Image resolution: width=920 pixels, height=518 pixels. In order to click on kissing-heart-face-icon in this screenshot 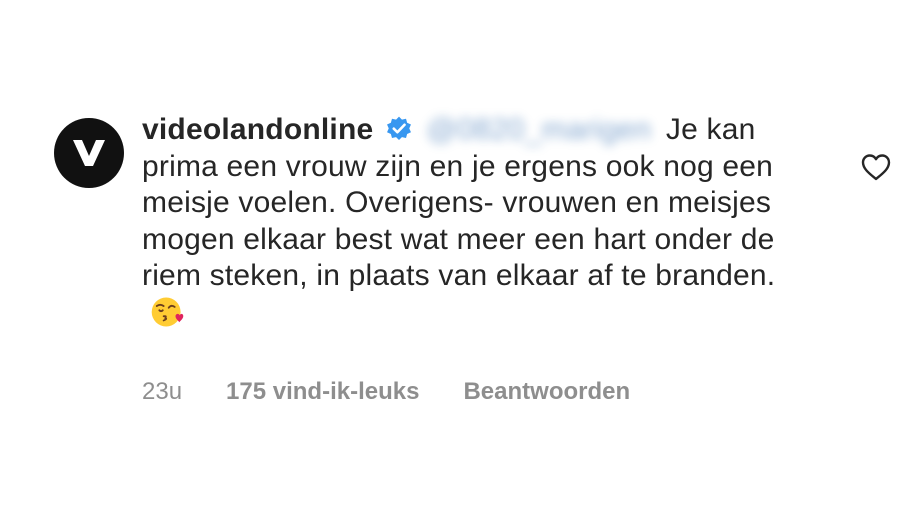, I will do `click(167, 311)`.